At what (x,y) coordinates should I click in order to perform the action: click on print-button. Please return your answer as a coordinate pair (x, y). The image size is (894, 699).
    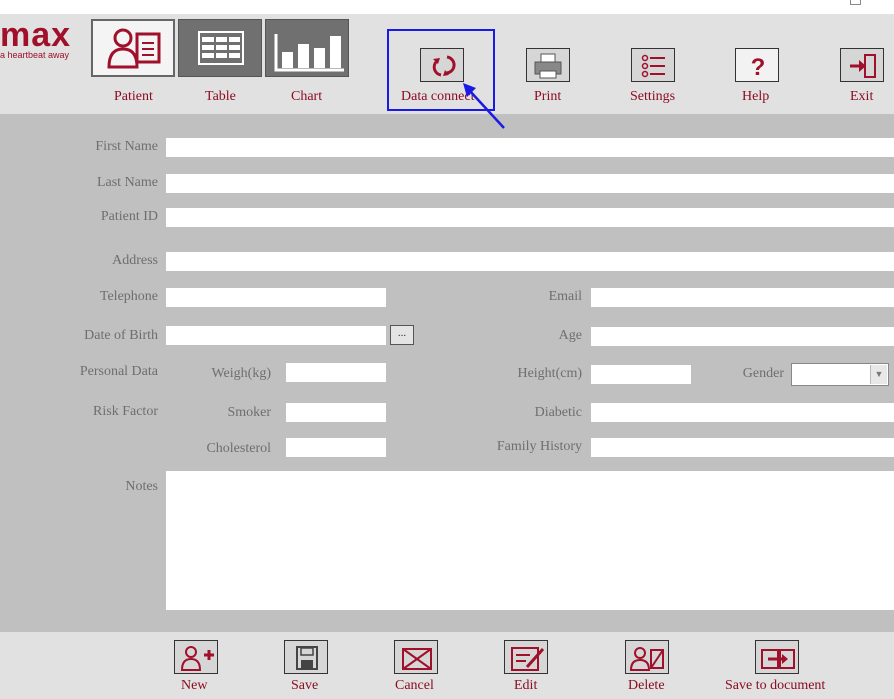
    Looking at the image, I should click on (548, 65).